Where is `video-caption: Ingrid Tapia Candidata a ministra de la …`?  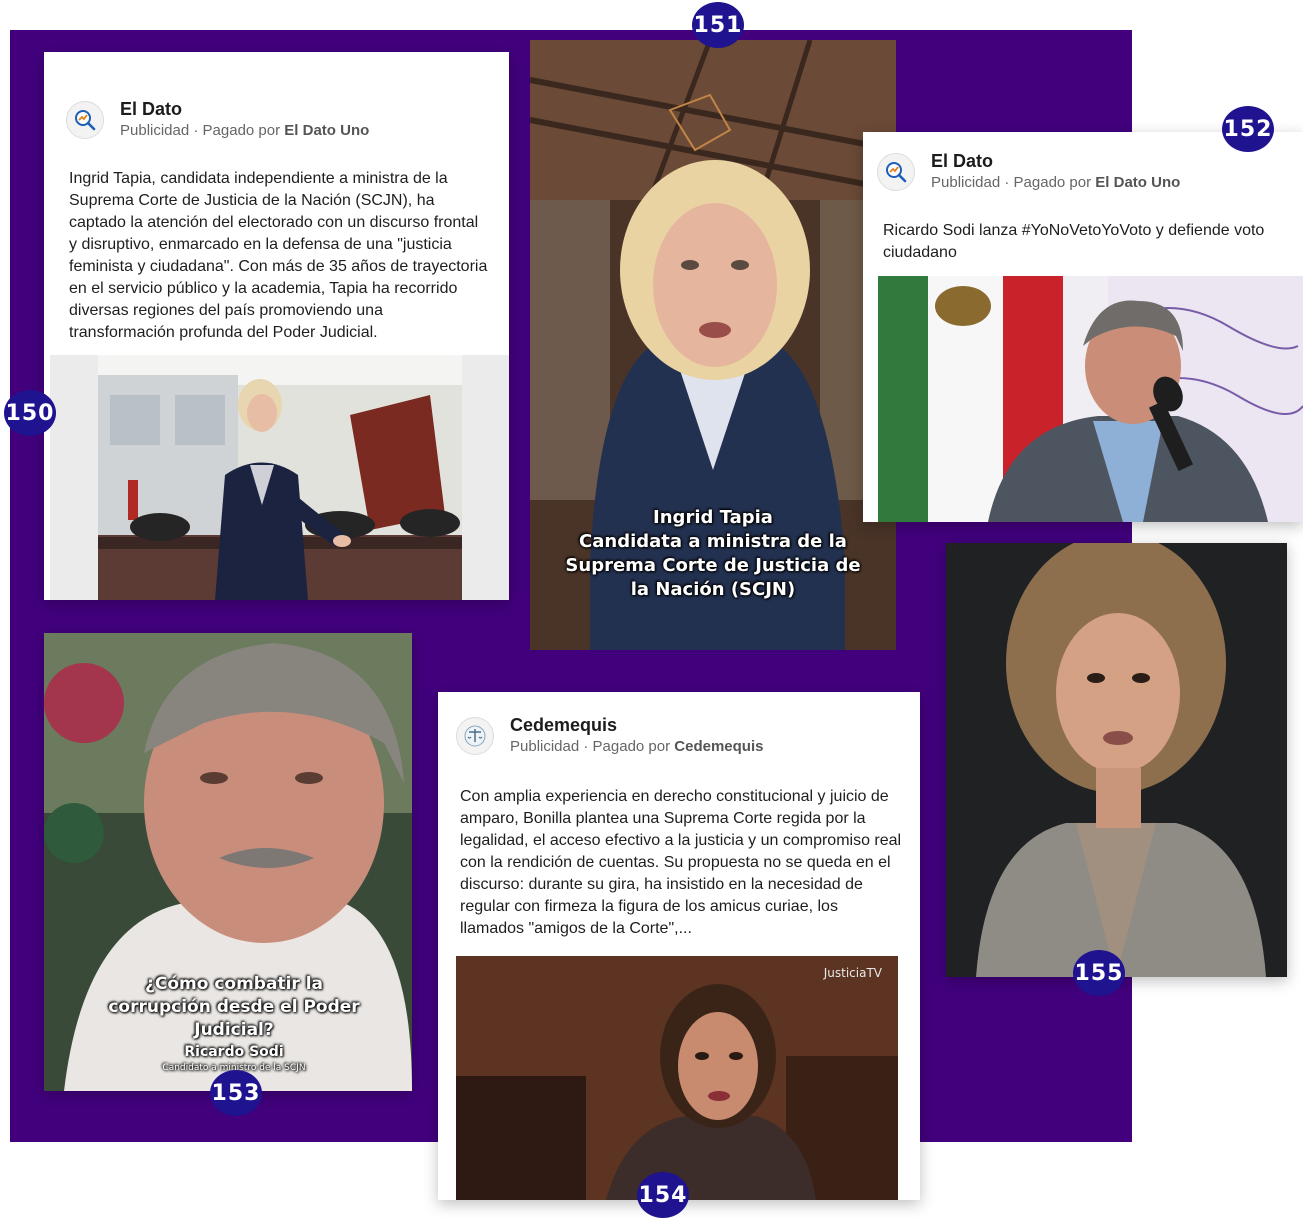
video-caption: Ingrid Tapia Candidata a ministra de la … is located at coordinates (713, 553).